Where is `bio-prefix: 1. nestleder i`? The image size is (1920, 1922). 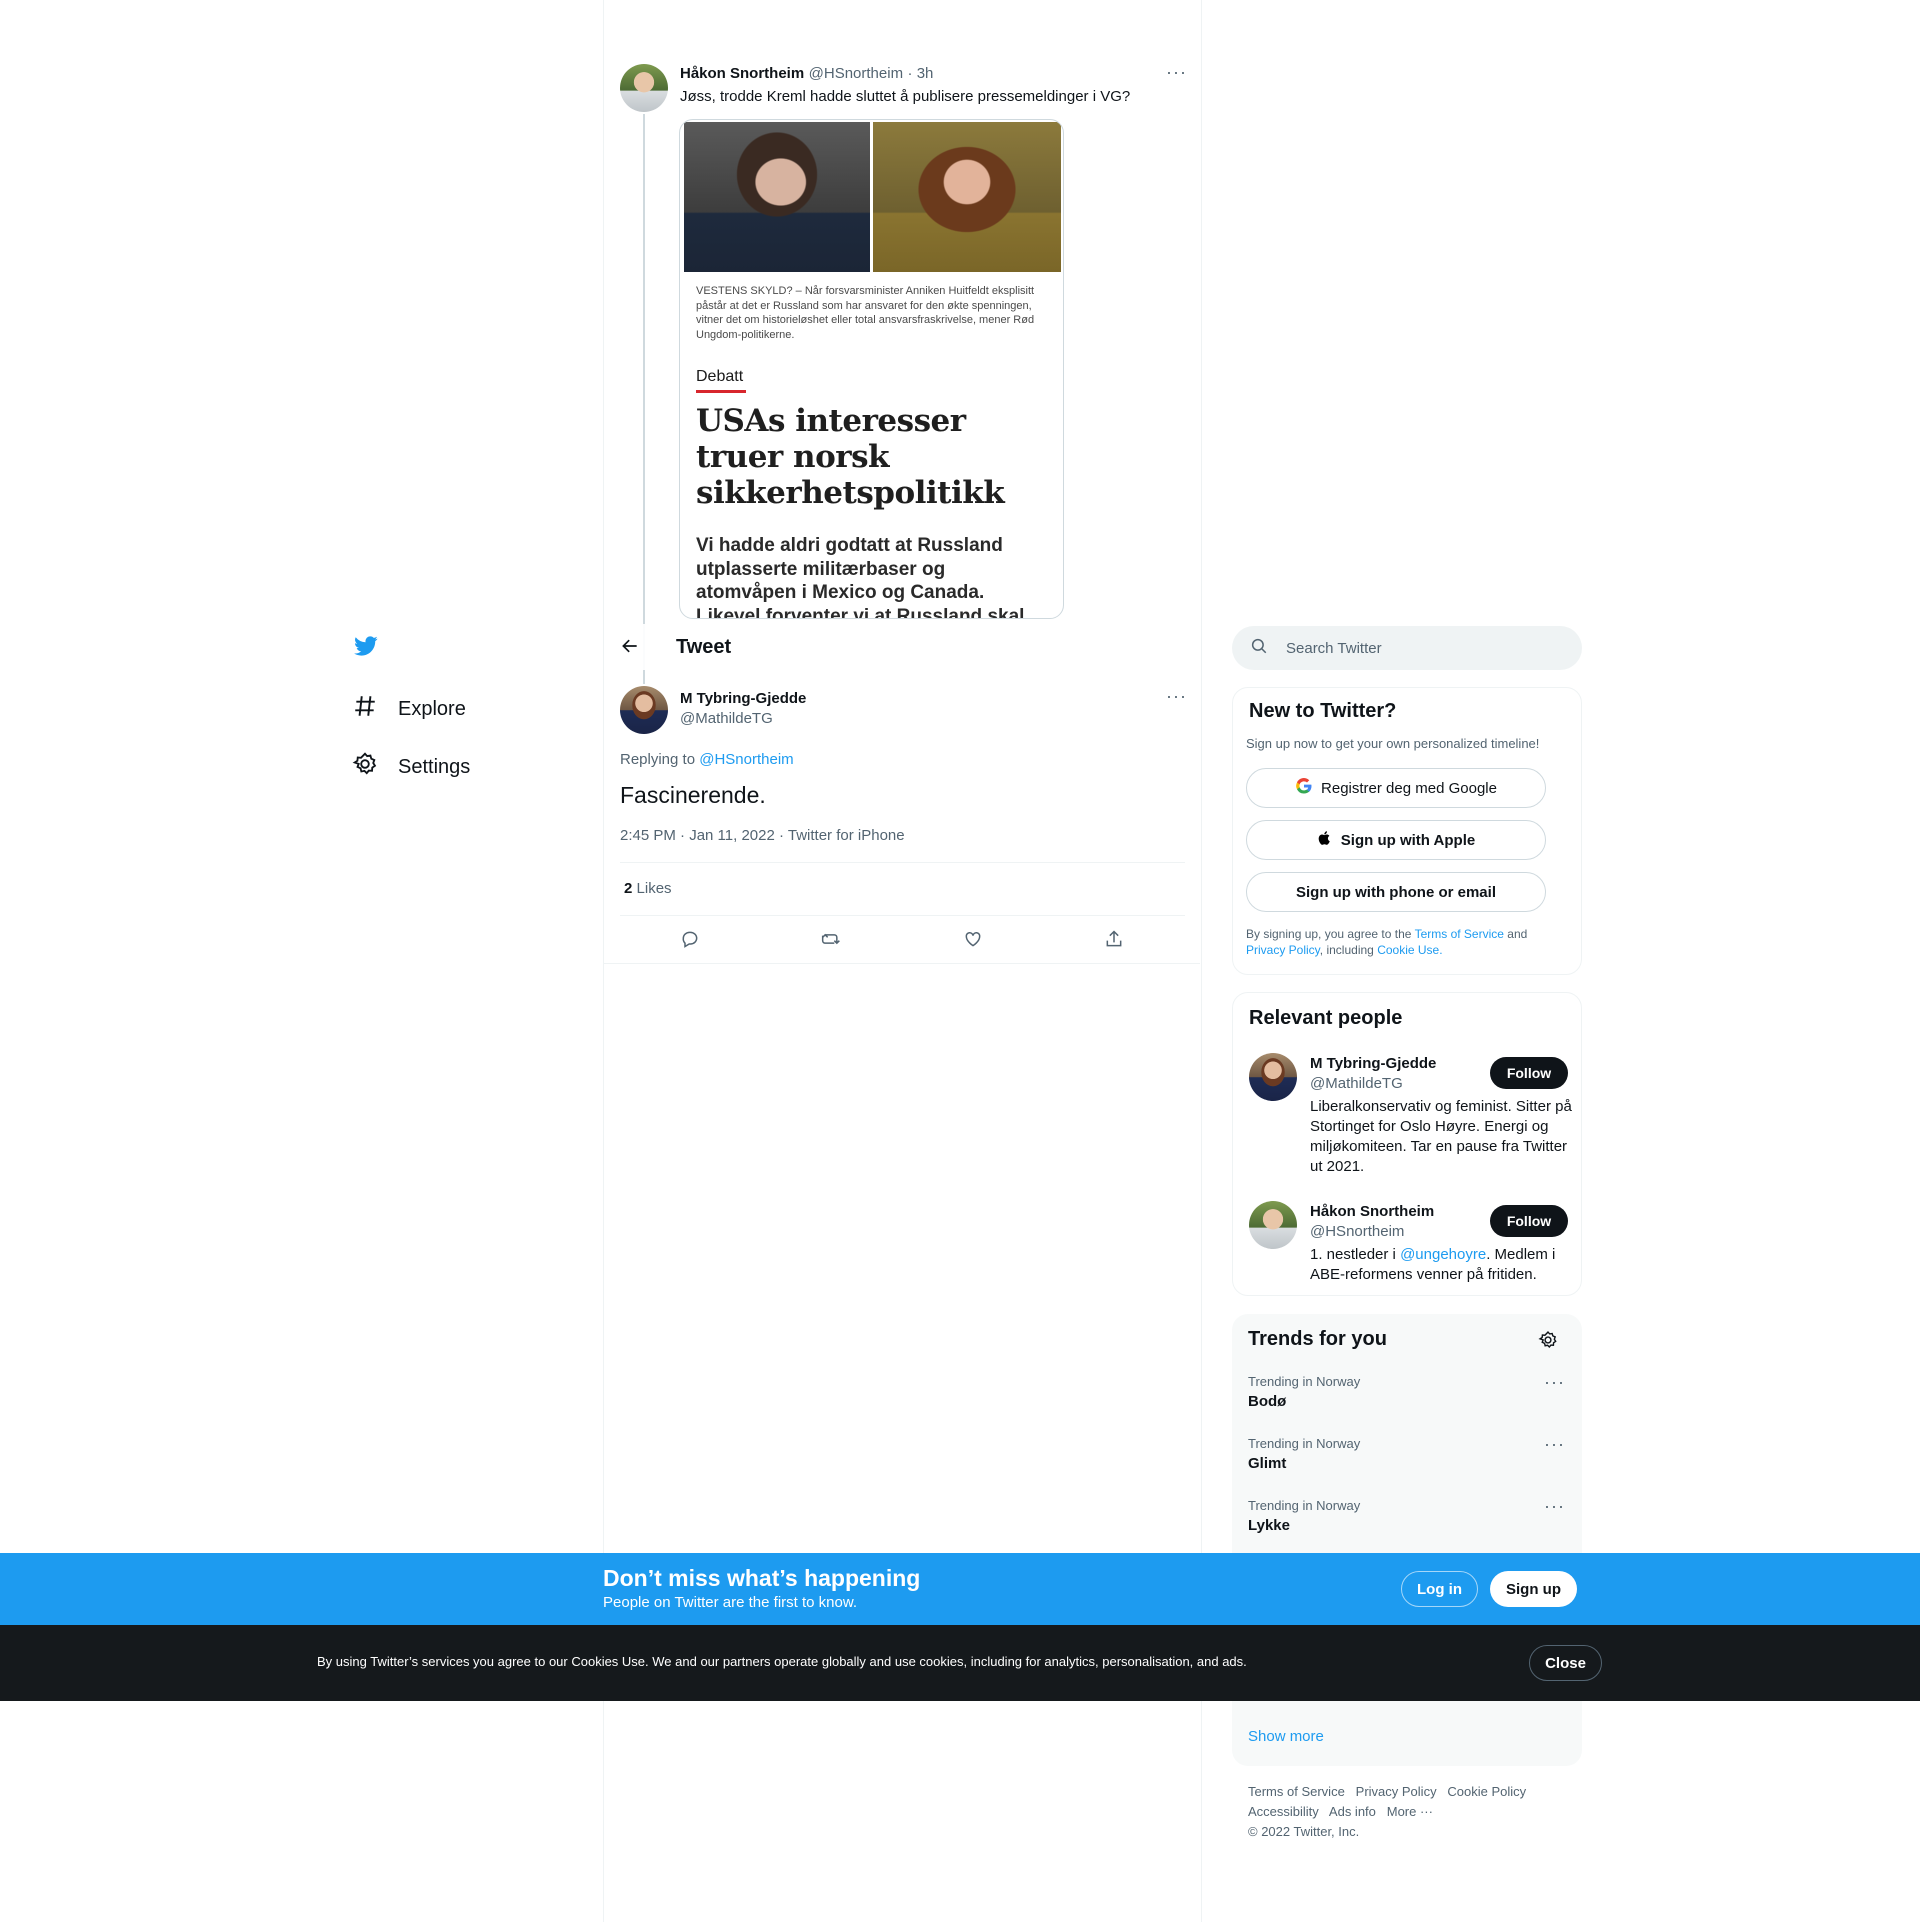
bio-prefix: 1. nestleder i is located at coordinates (1353, 1254).